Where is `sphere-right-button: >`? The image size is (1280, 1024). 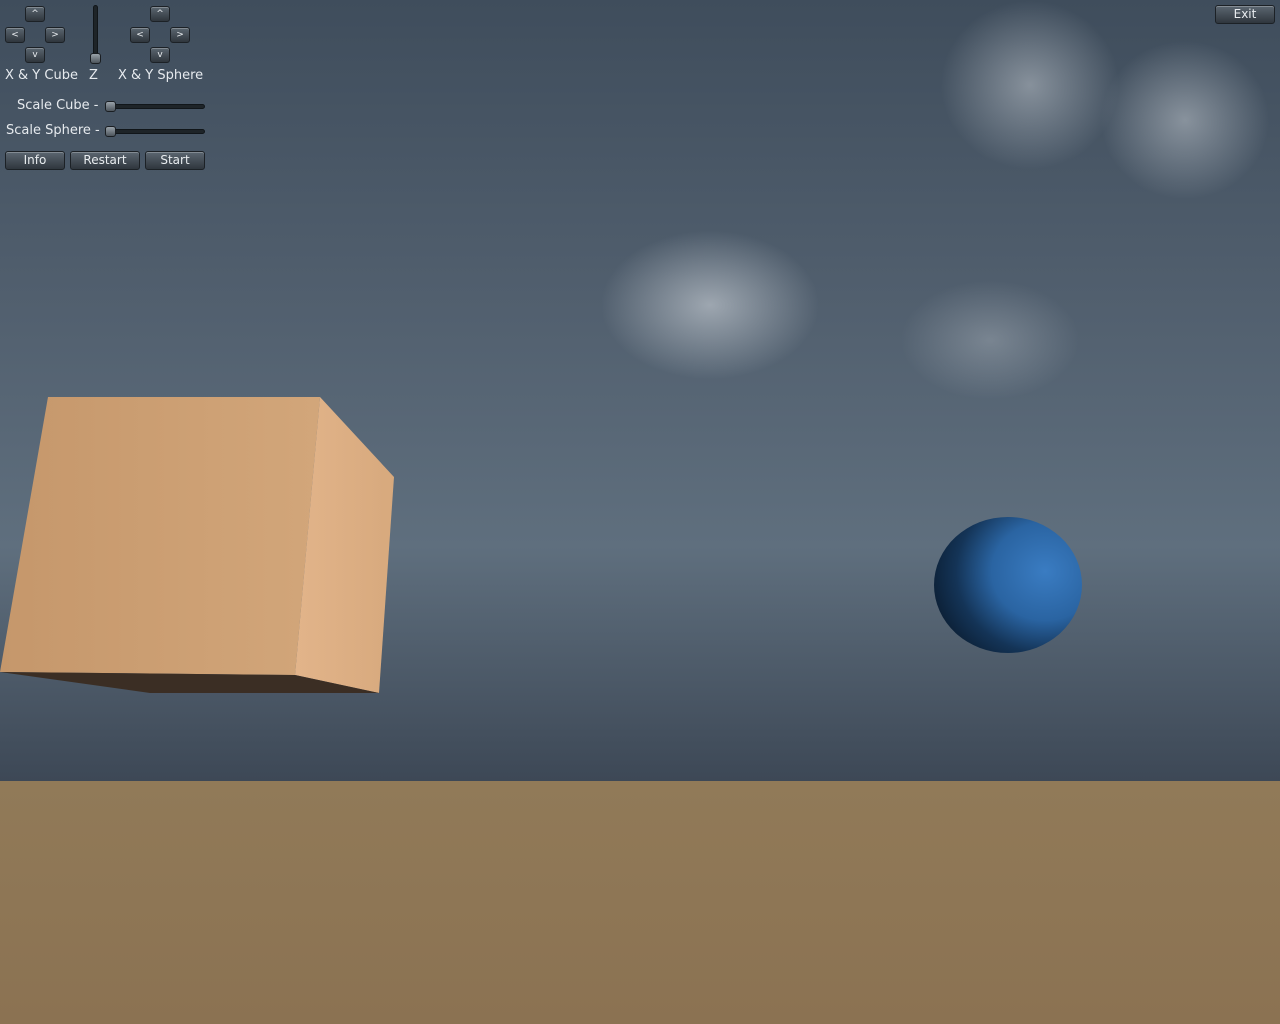
sphere-right-button: > is located at coordinates (180, 35).